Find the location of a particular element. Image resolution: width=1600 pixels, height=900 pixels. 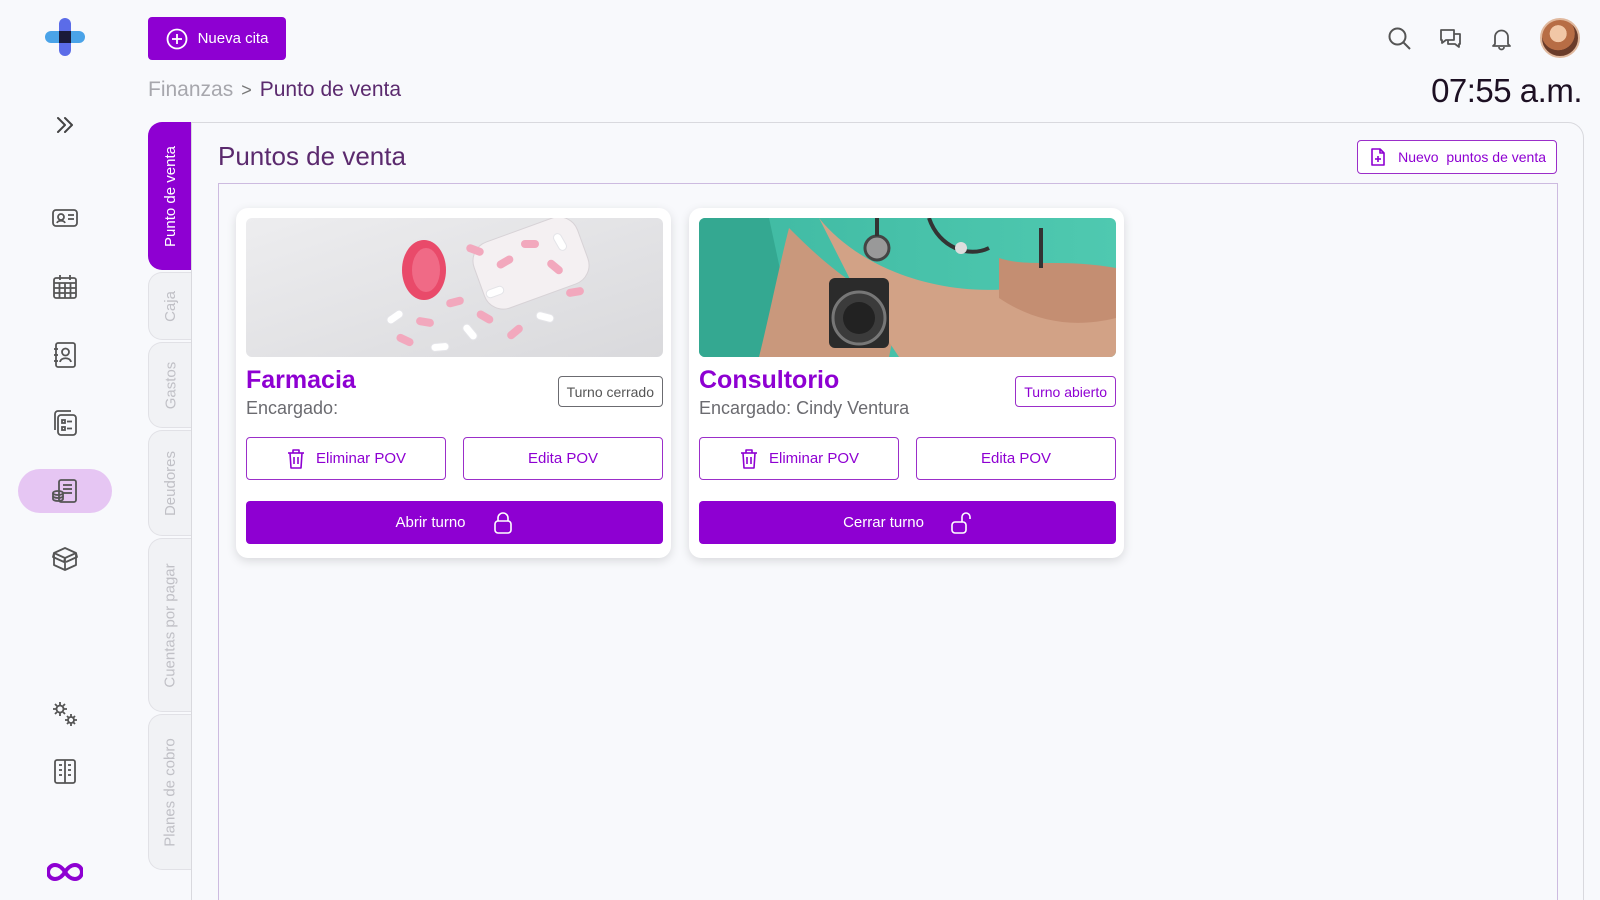

expand-icon is located at coordinates (65, 125).